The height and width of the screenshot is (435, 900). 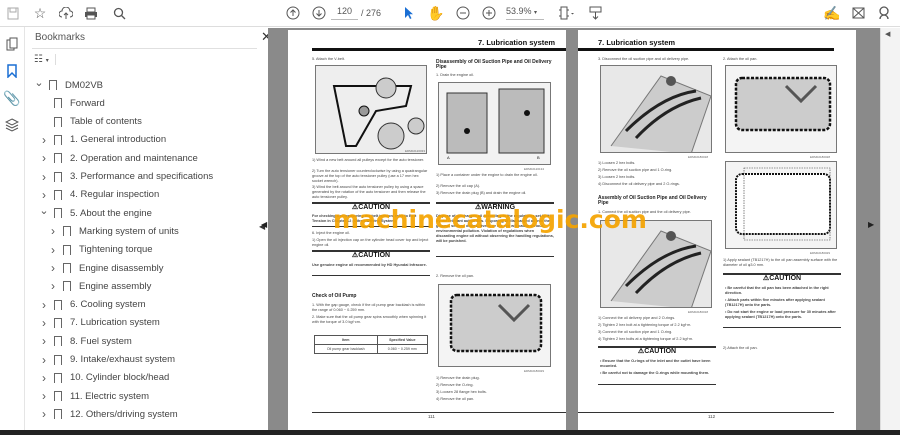 I want to click on bookmark-item: › 9. Intake/exhaust system, so click(x=107, y=360).